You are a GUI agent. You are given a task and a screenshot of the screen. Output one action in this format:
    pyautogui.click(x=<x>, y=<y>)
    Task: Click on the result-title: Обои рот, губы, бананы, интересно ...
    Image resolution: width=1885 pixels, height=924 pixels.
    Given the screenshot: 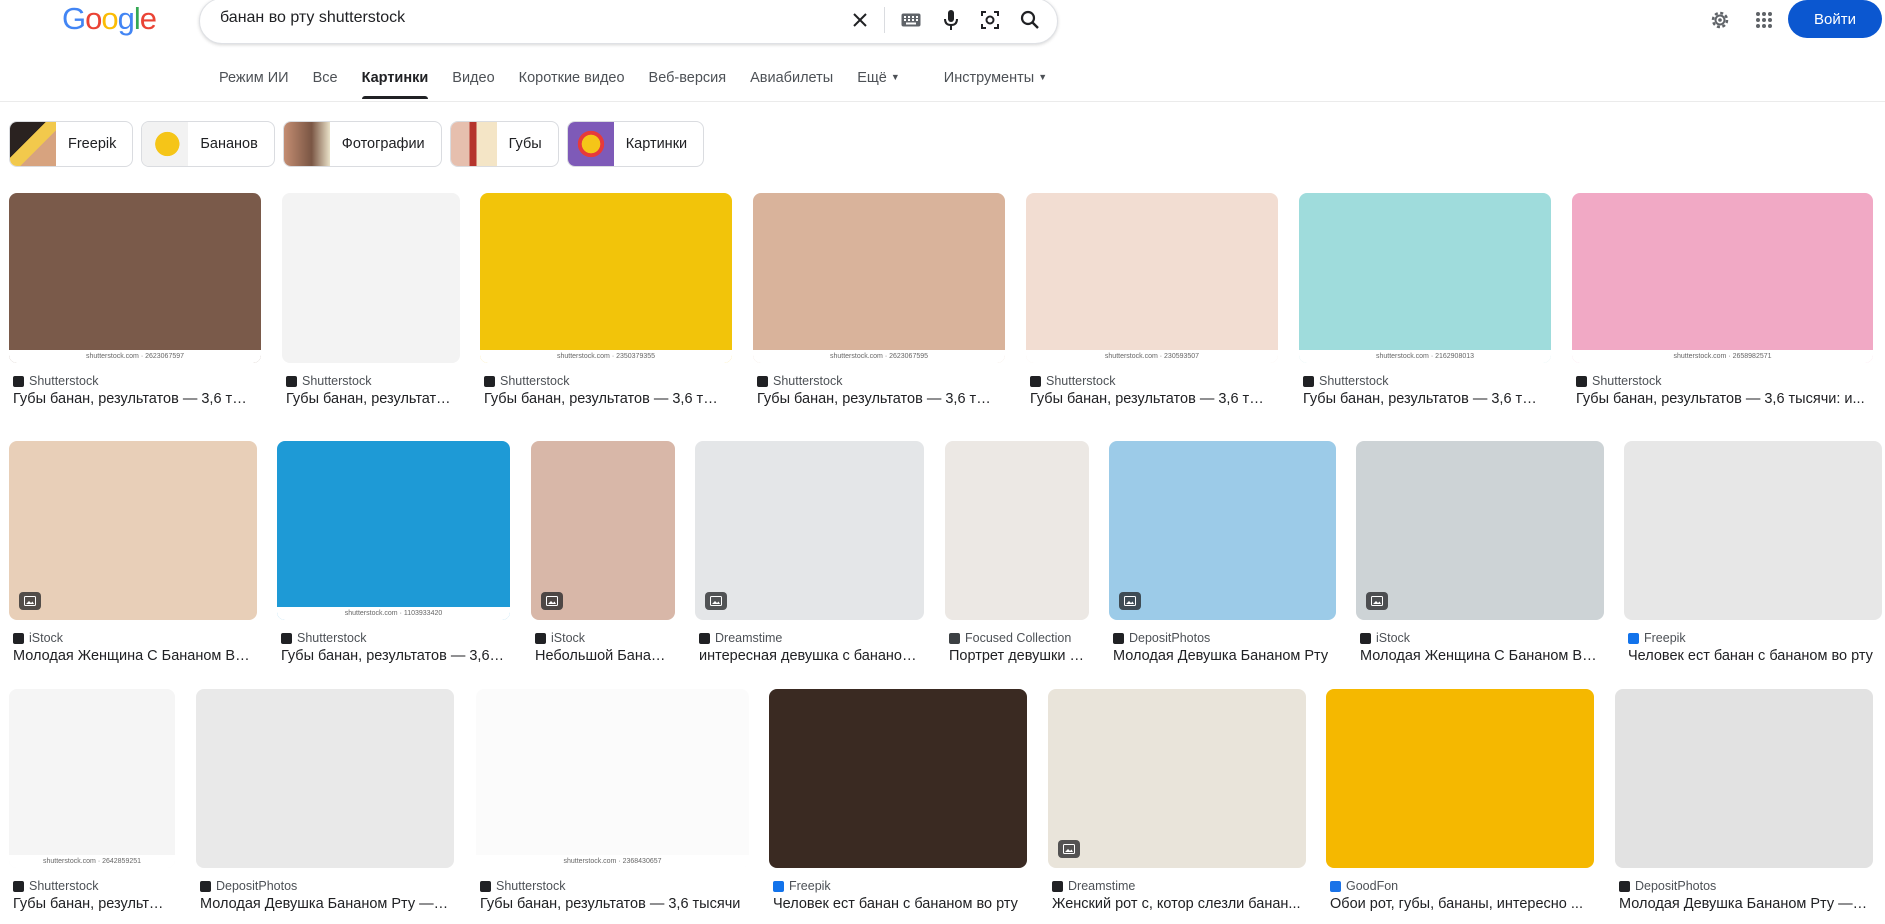 What is the action you would take?
    pyautogui.click(x=1460, y=904)
    